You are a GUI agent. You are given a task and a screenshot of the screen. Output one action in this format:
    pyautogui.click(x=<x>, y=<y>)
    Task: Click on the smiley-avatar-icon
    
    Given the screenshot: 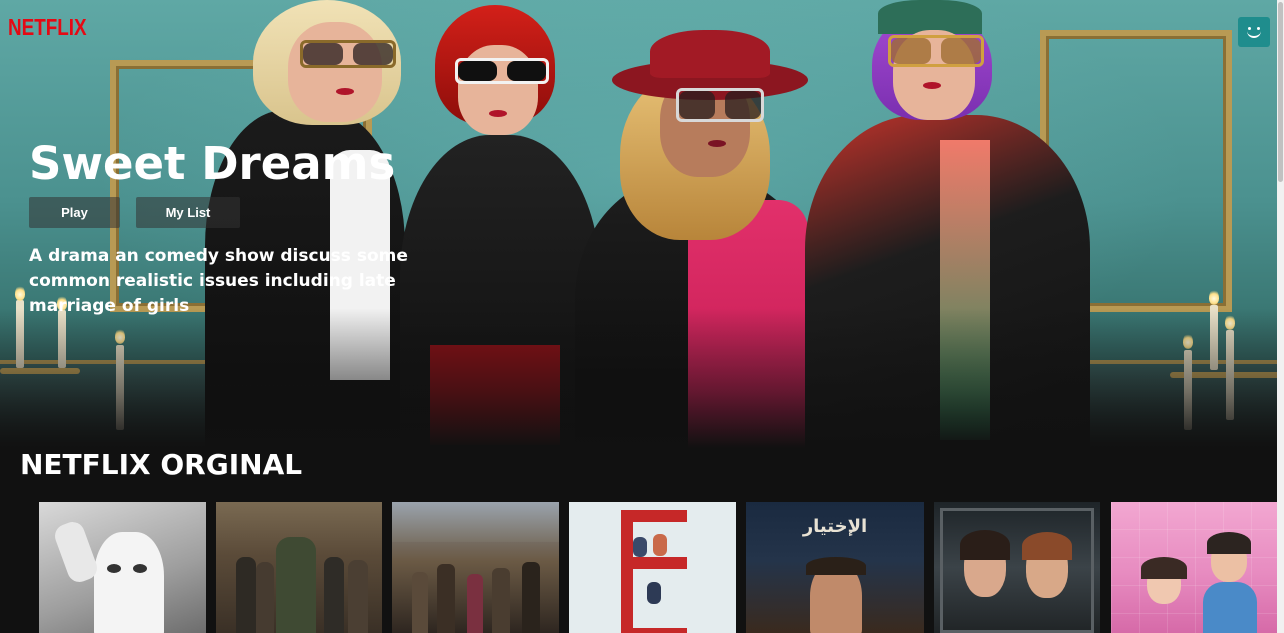 What is the action you would take?
    pyautogui.click(x=1254, y=32)
    